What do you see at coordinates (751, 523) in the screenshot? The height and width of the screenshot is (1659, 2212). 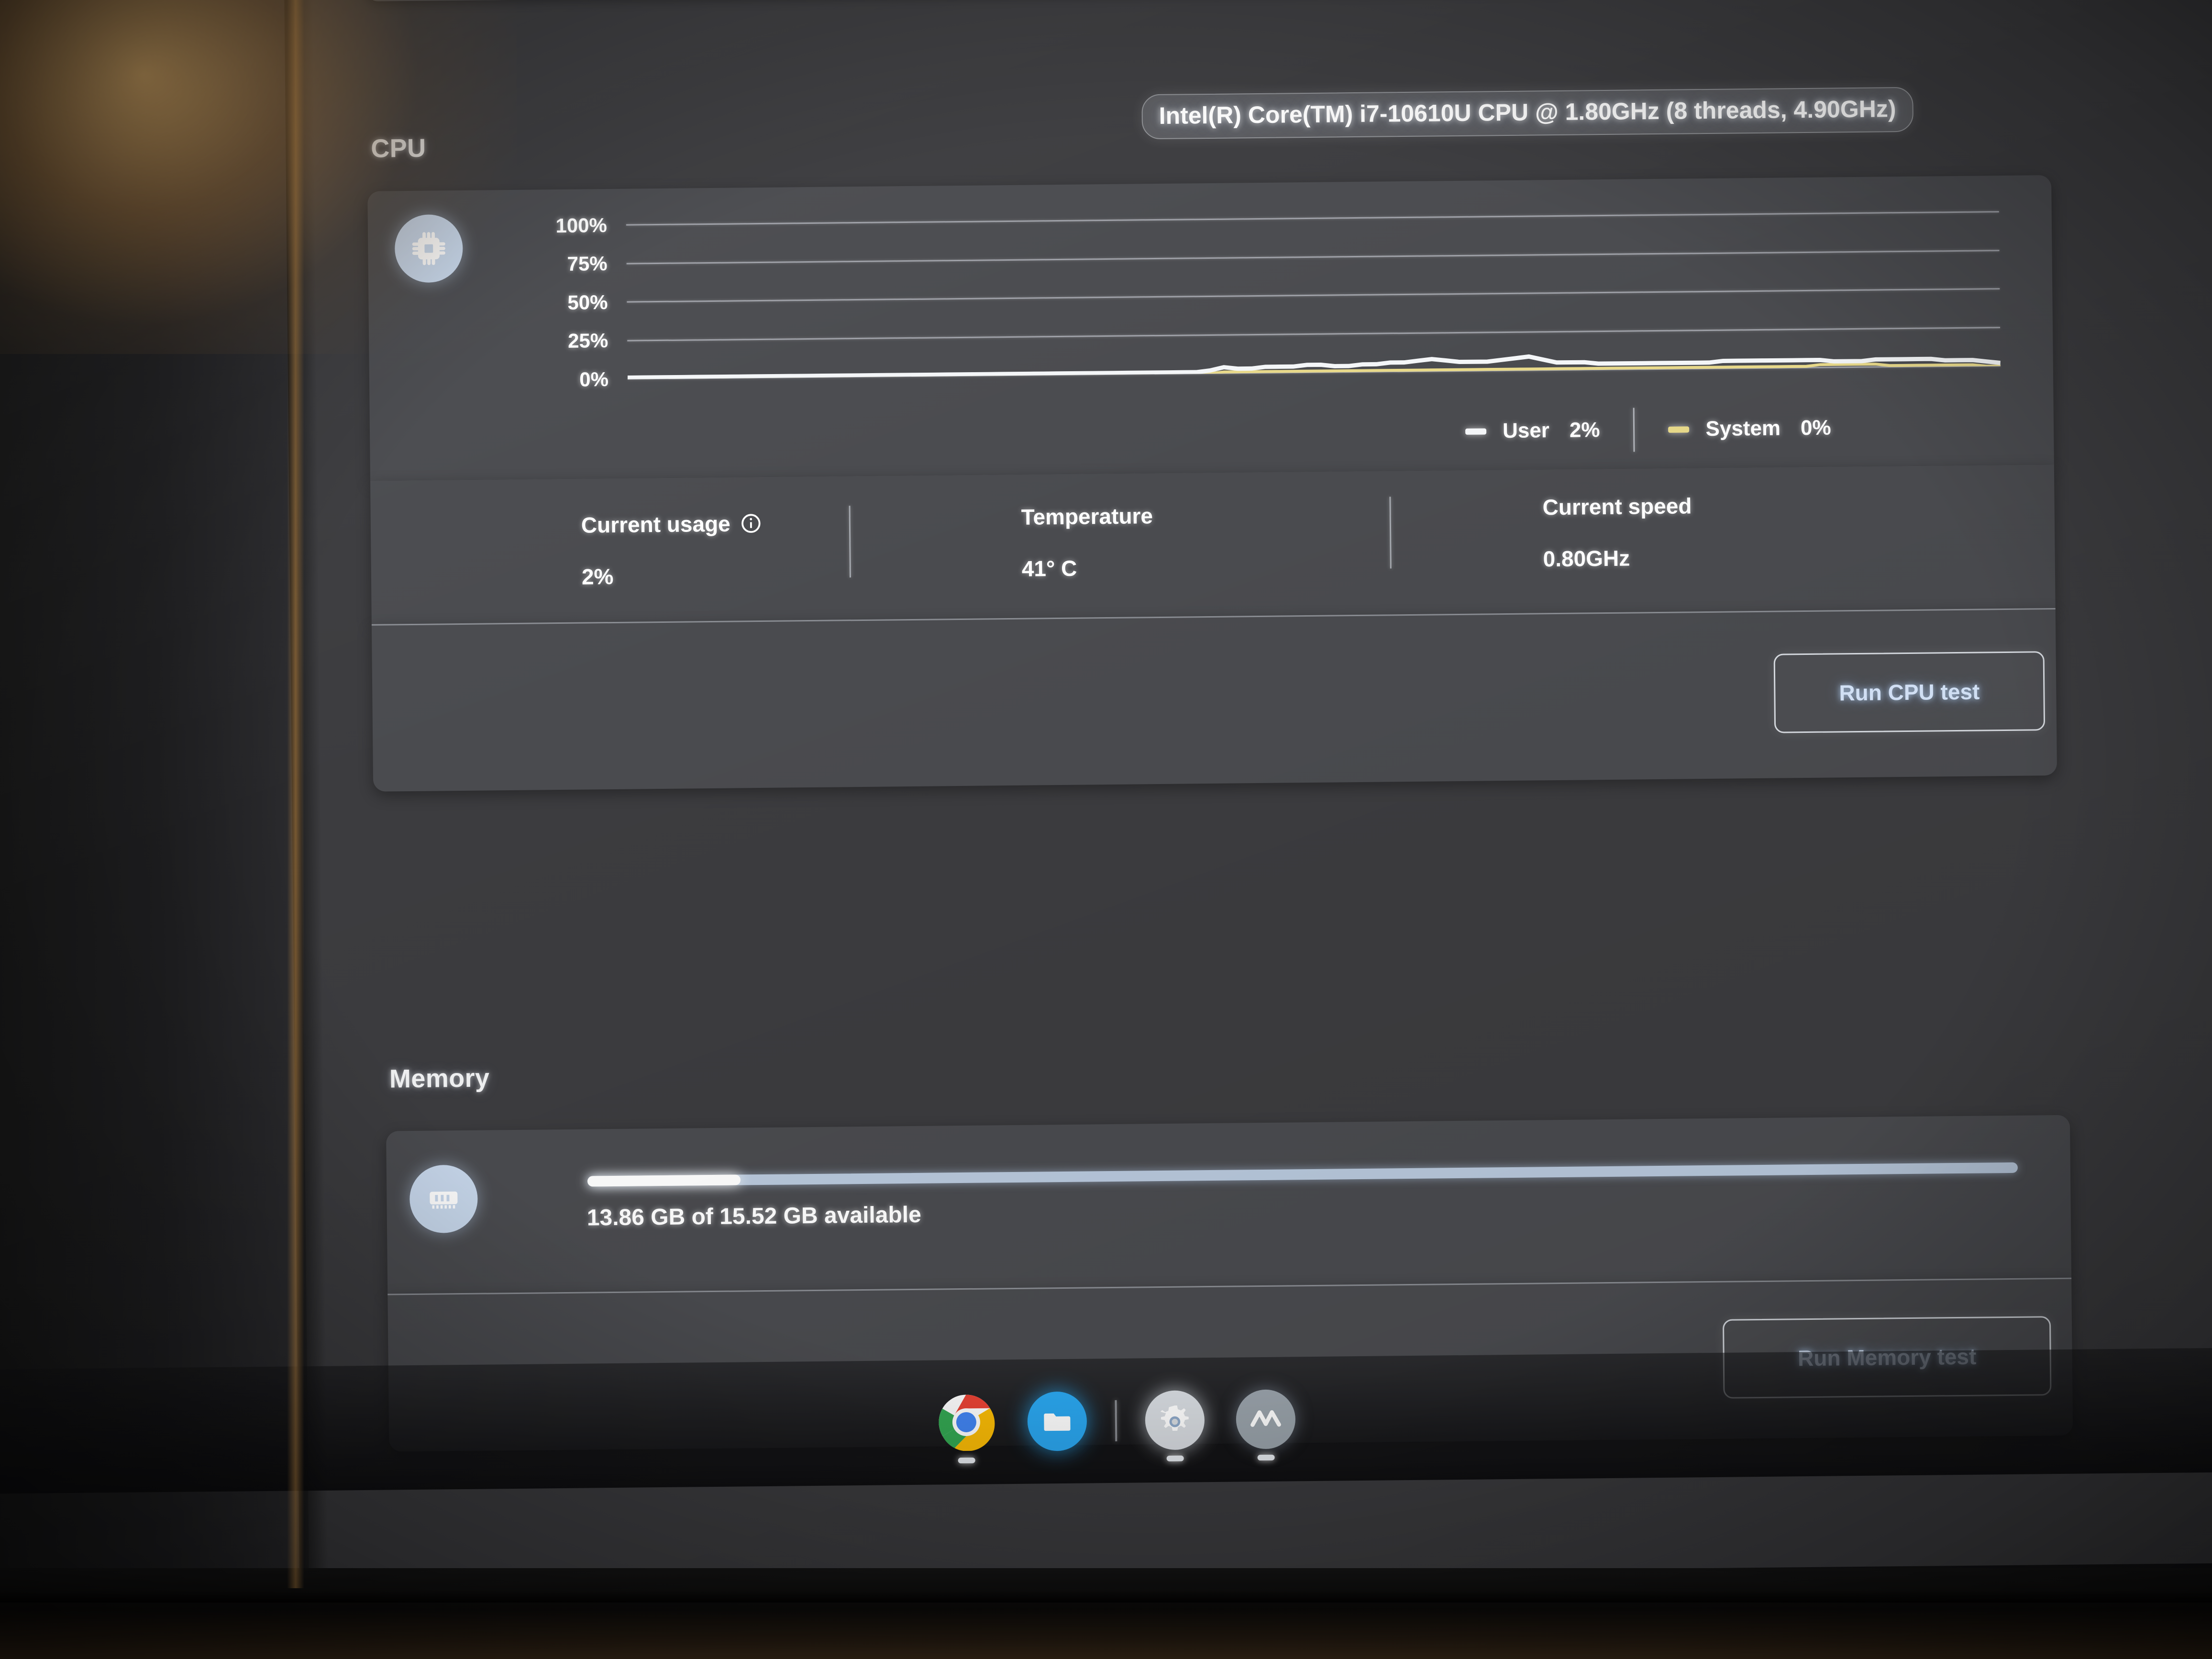 I see `info-icon` at bounding box center [751, 523].